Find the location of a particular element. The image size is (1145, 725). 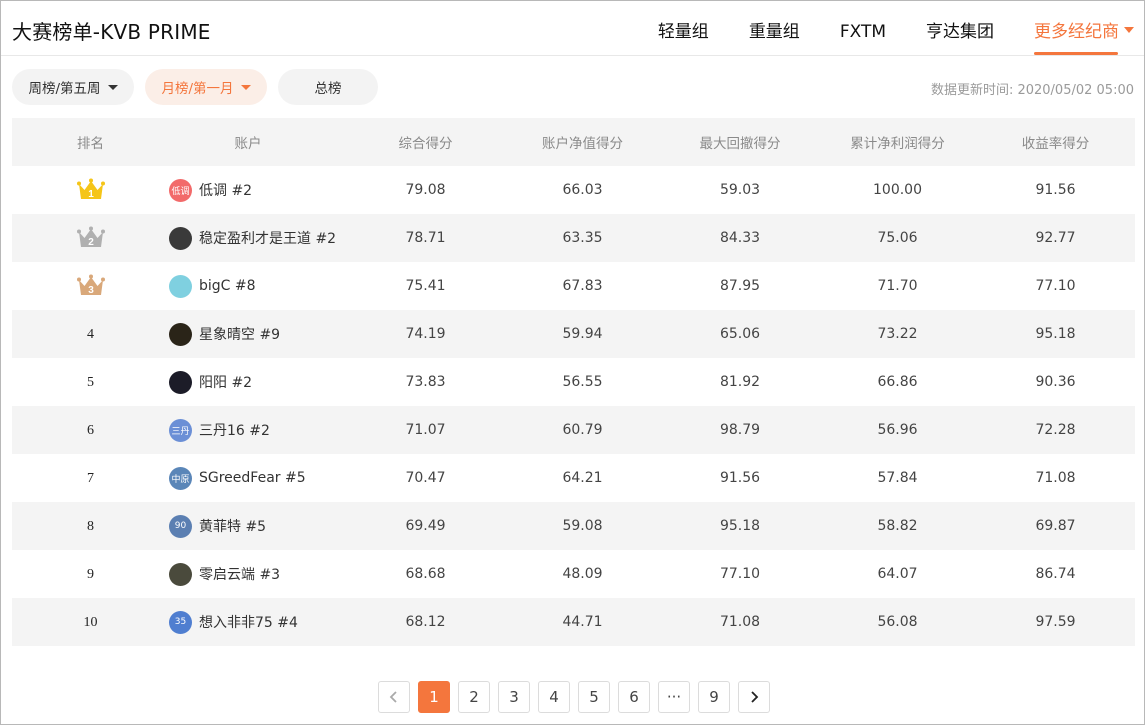

account-link: 稳定盈利才是王道 #2 is located at coordinates (258, 238).